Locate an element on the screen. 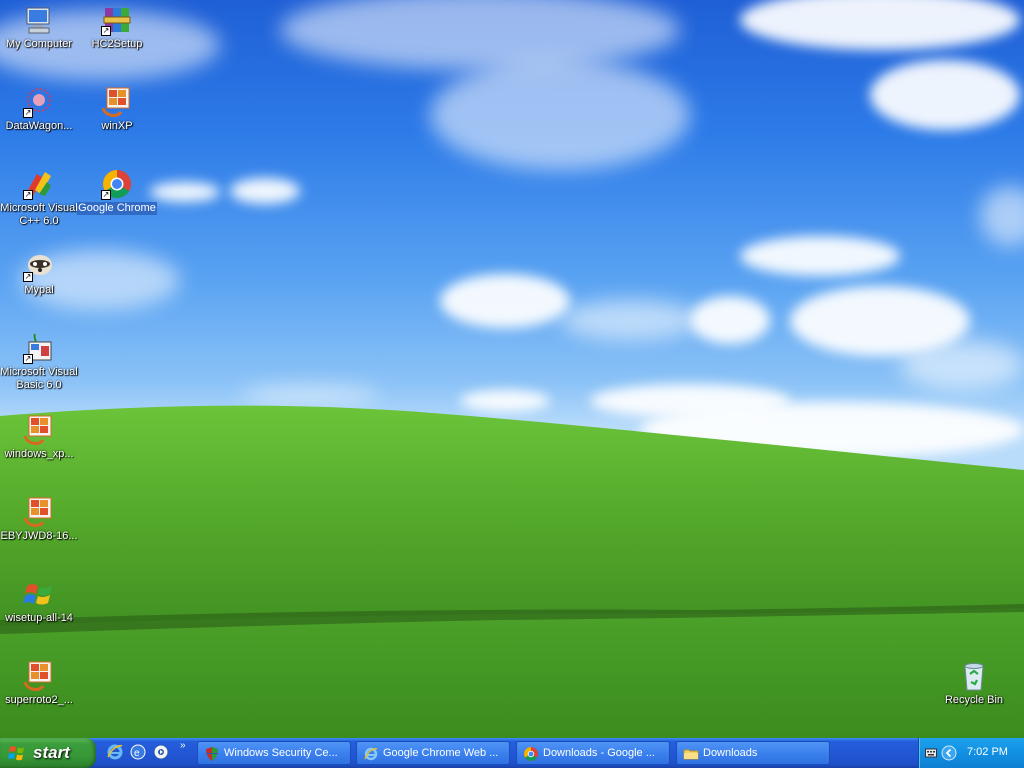 The height and width of the screenshot is (768, 1024). winrar-archive-icon: ↗ is located at coordinates (117, 20).